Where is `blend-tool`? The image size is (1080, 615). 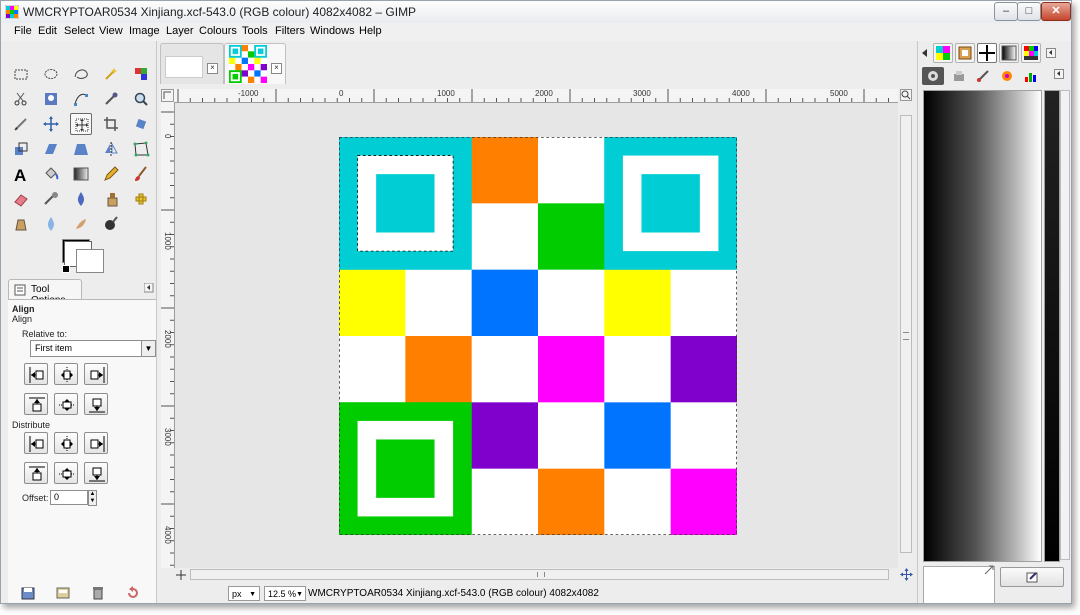
blend-tool is located at coordinates (81, 174).